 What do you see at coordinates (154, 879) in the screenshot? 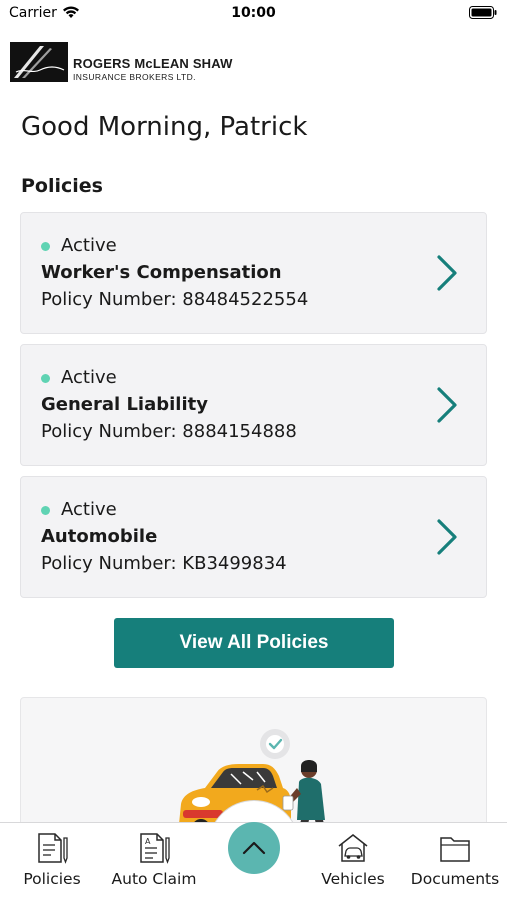
I see `tab-label: Auto Claim` at bounding box center [154, 879].